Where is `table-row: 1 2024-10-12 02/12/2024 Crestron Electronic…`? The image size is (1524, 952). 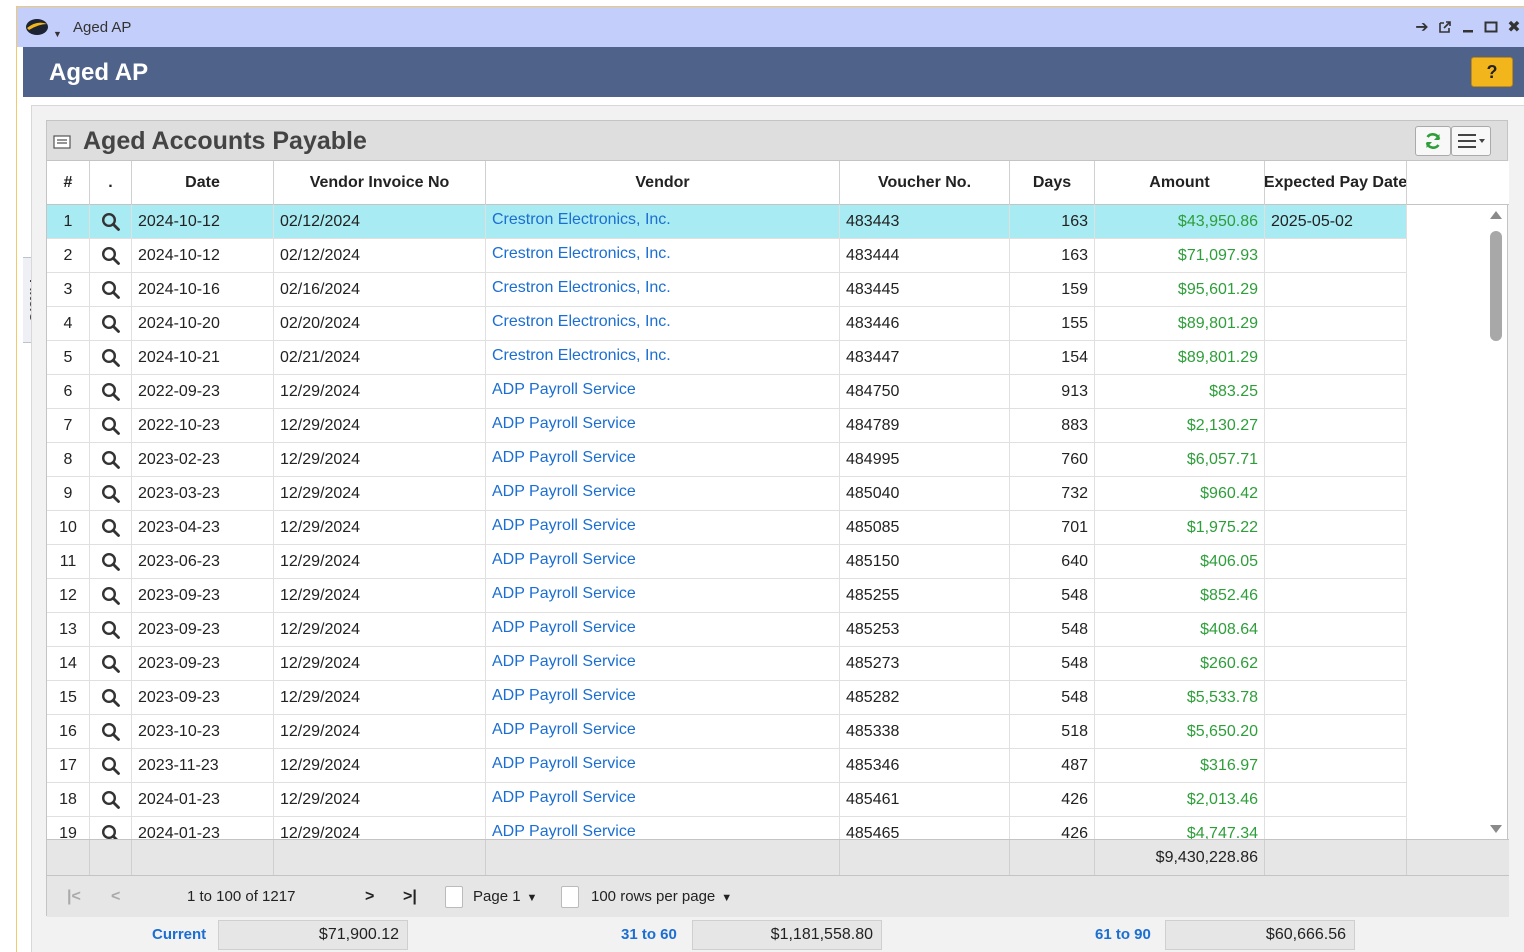 table-row: 1 2024-10-12 02/12/2024 Crestron Electronic… is located at coordinates (727, 222).